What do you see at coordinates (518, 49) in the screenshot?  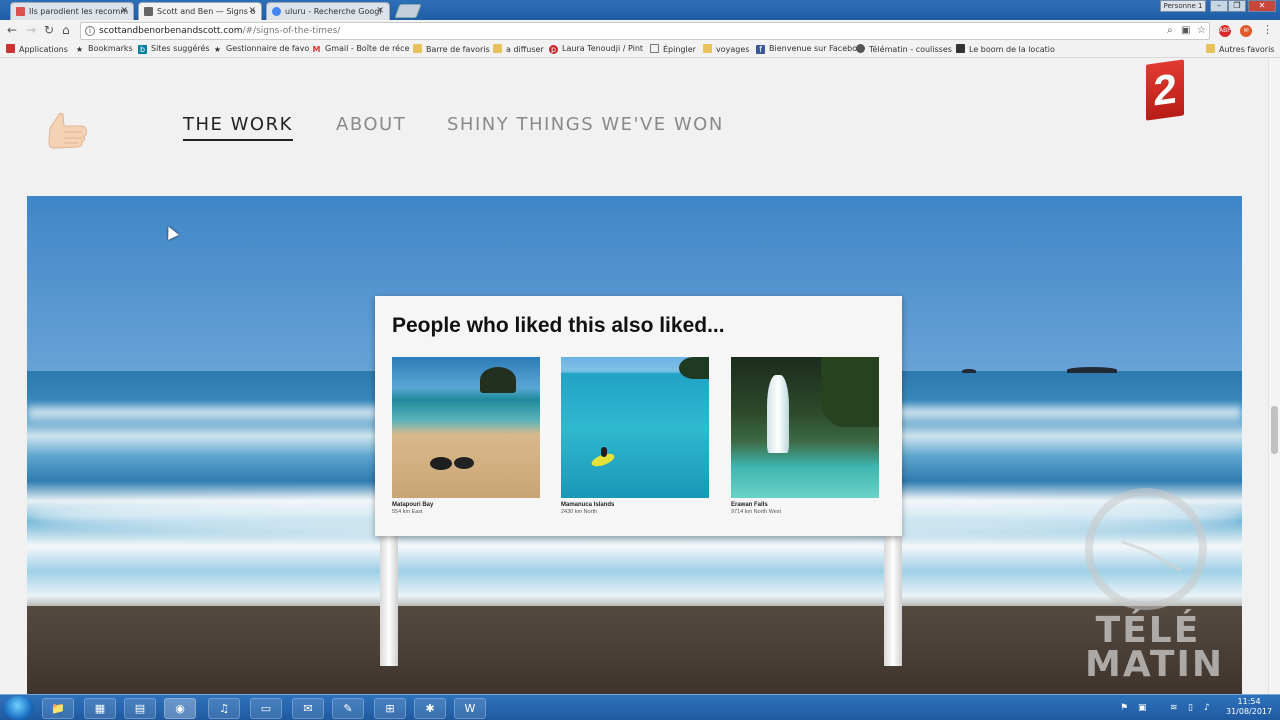 I see `bookmark-a-diffuser: a diffuser` at bounding box center [518, 49].